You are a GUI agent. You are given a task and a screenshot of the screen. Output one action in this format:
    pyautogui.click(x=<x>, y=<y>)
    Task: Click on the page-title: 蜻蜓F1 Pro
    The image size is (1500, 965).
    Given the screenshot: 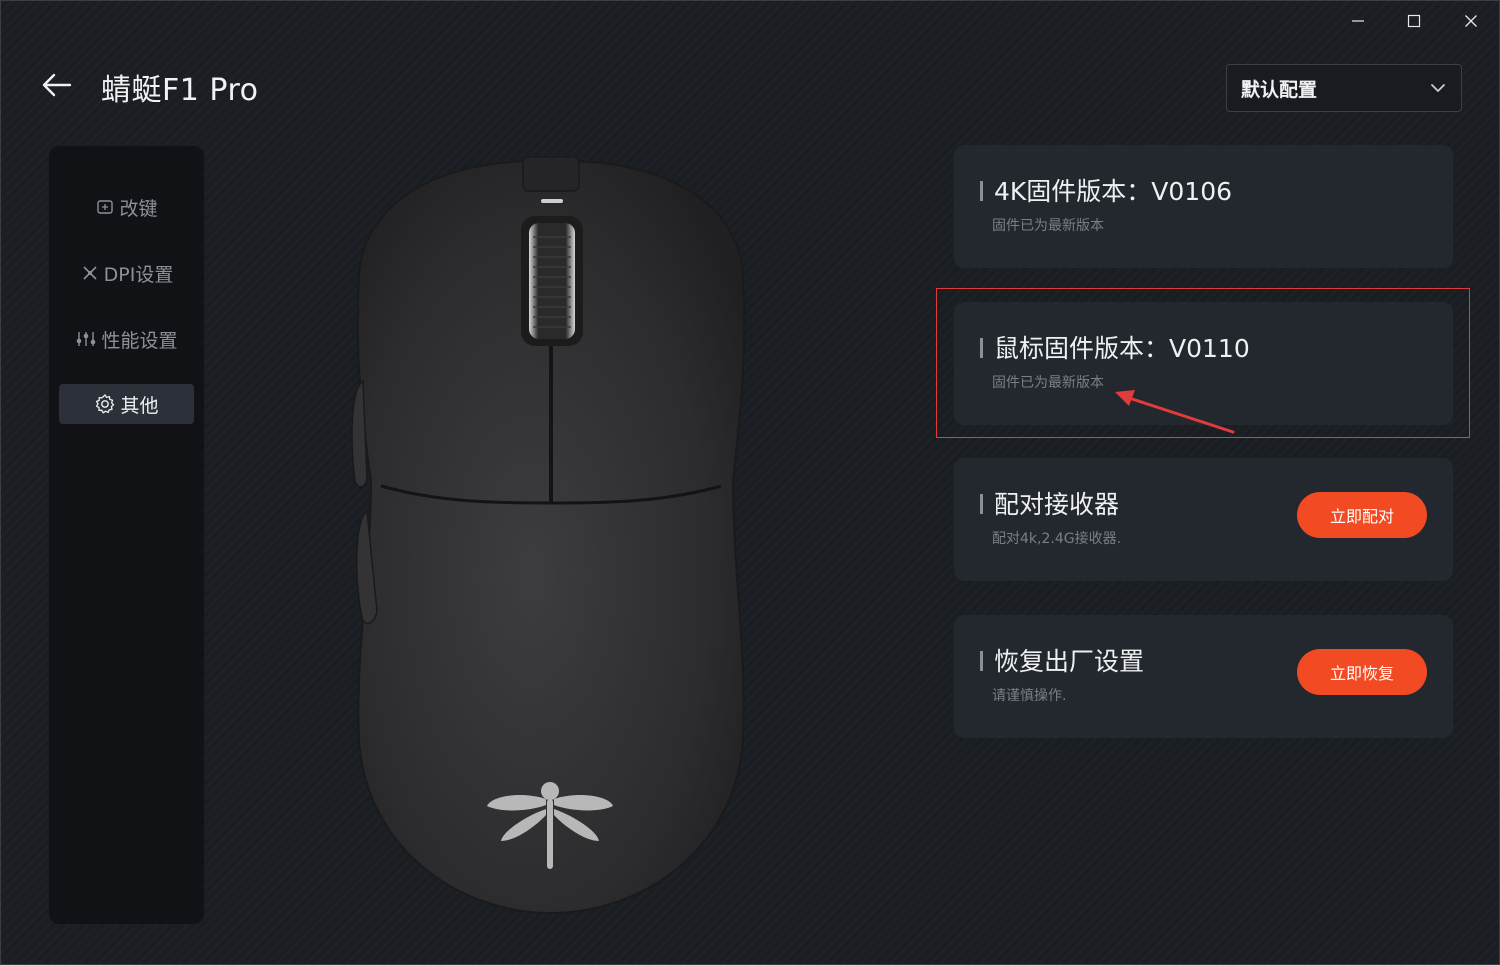 What is the action you would take?
    pyautogui.click(x=180, y=90)
    